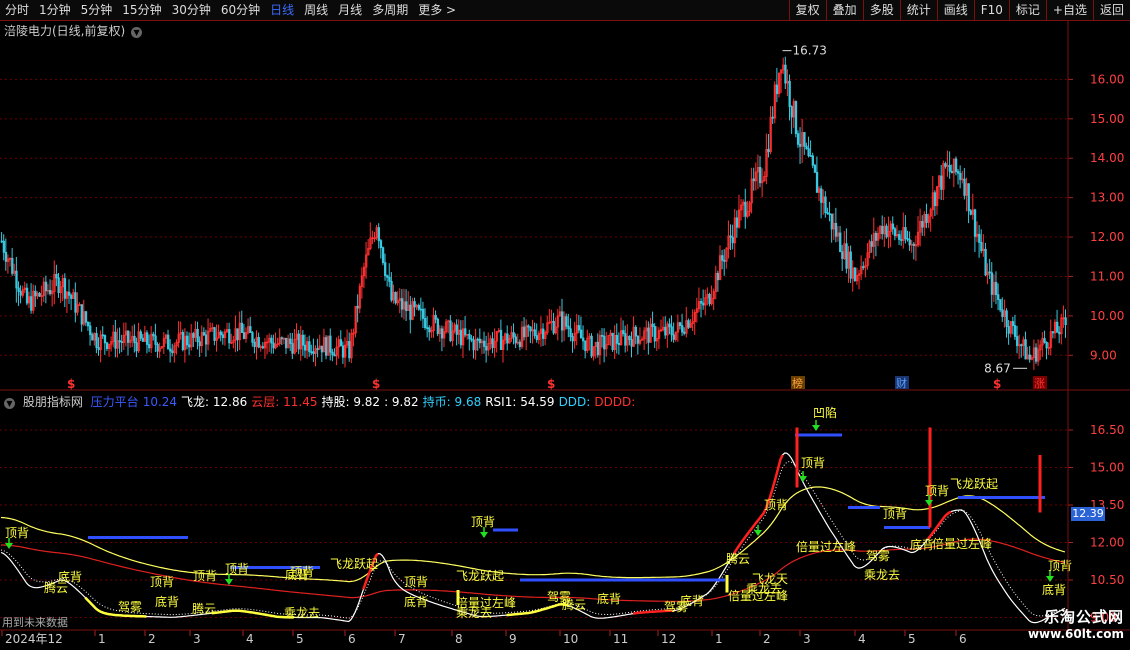  I want to click on indicator-field-8: DDD:, so click(574, 402).